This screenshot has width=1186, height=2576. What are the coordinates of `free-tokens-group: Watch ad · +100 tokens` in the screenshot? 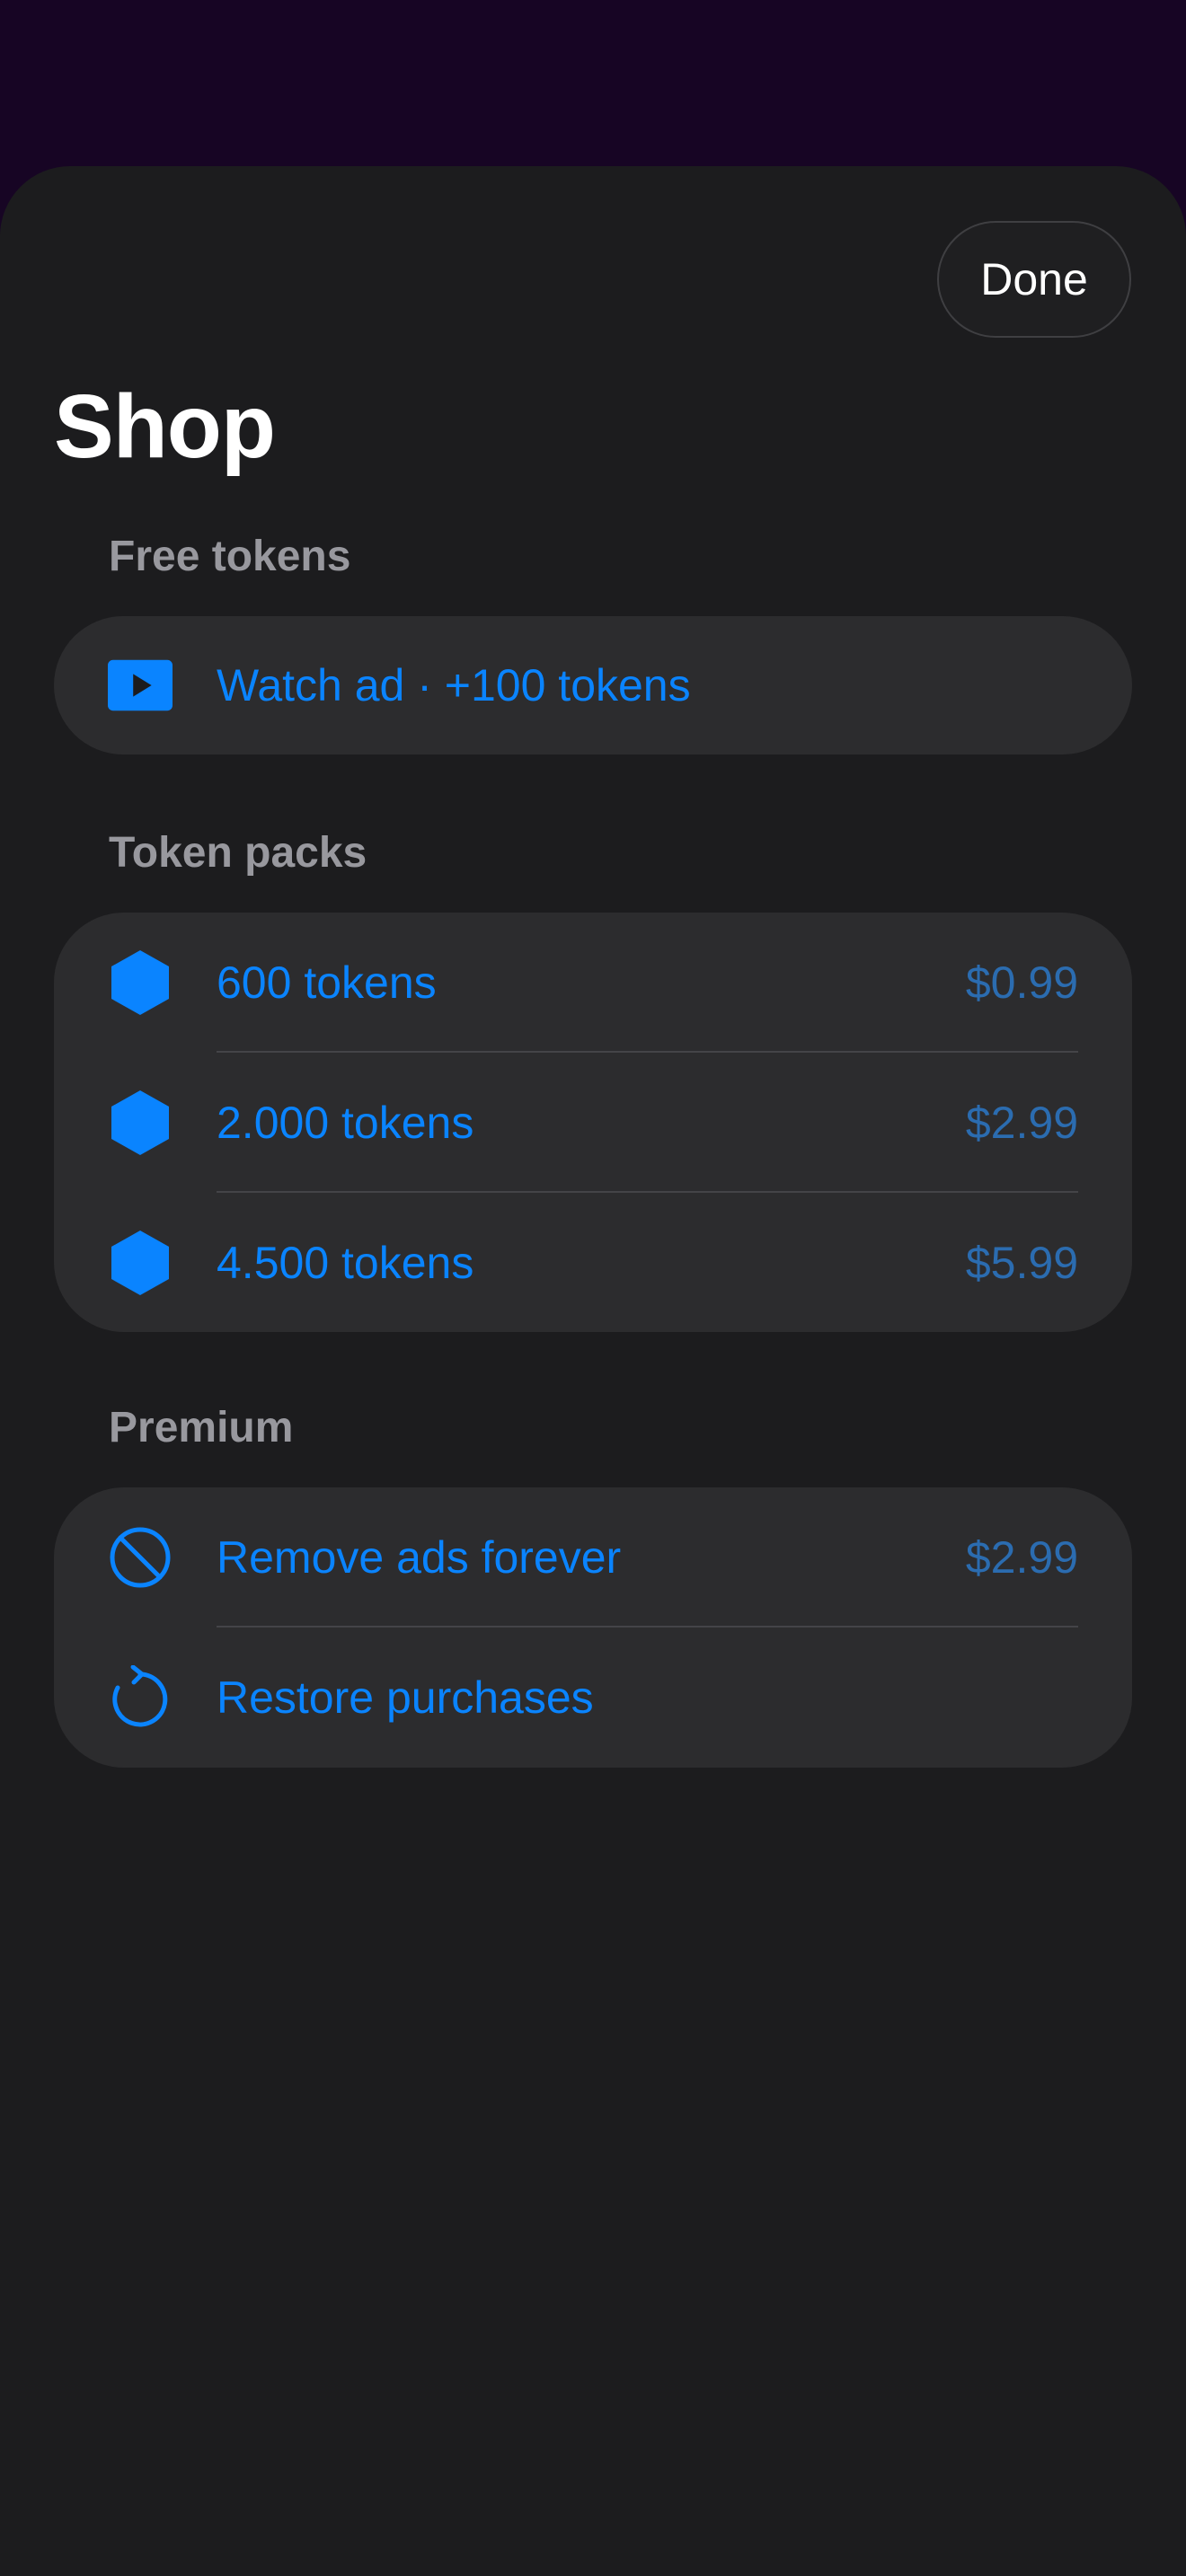 It's located at (593, 685).